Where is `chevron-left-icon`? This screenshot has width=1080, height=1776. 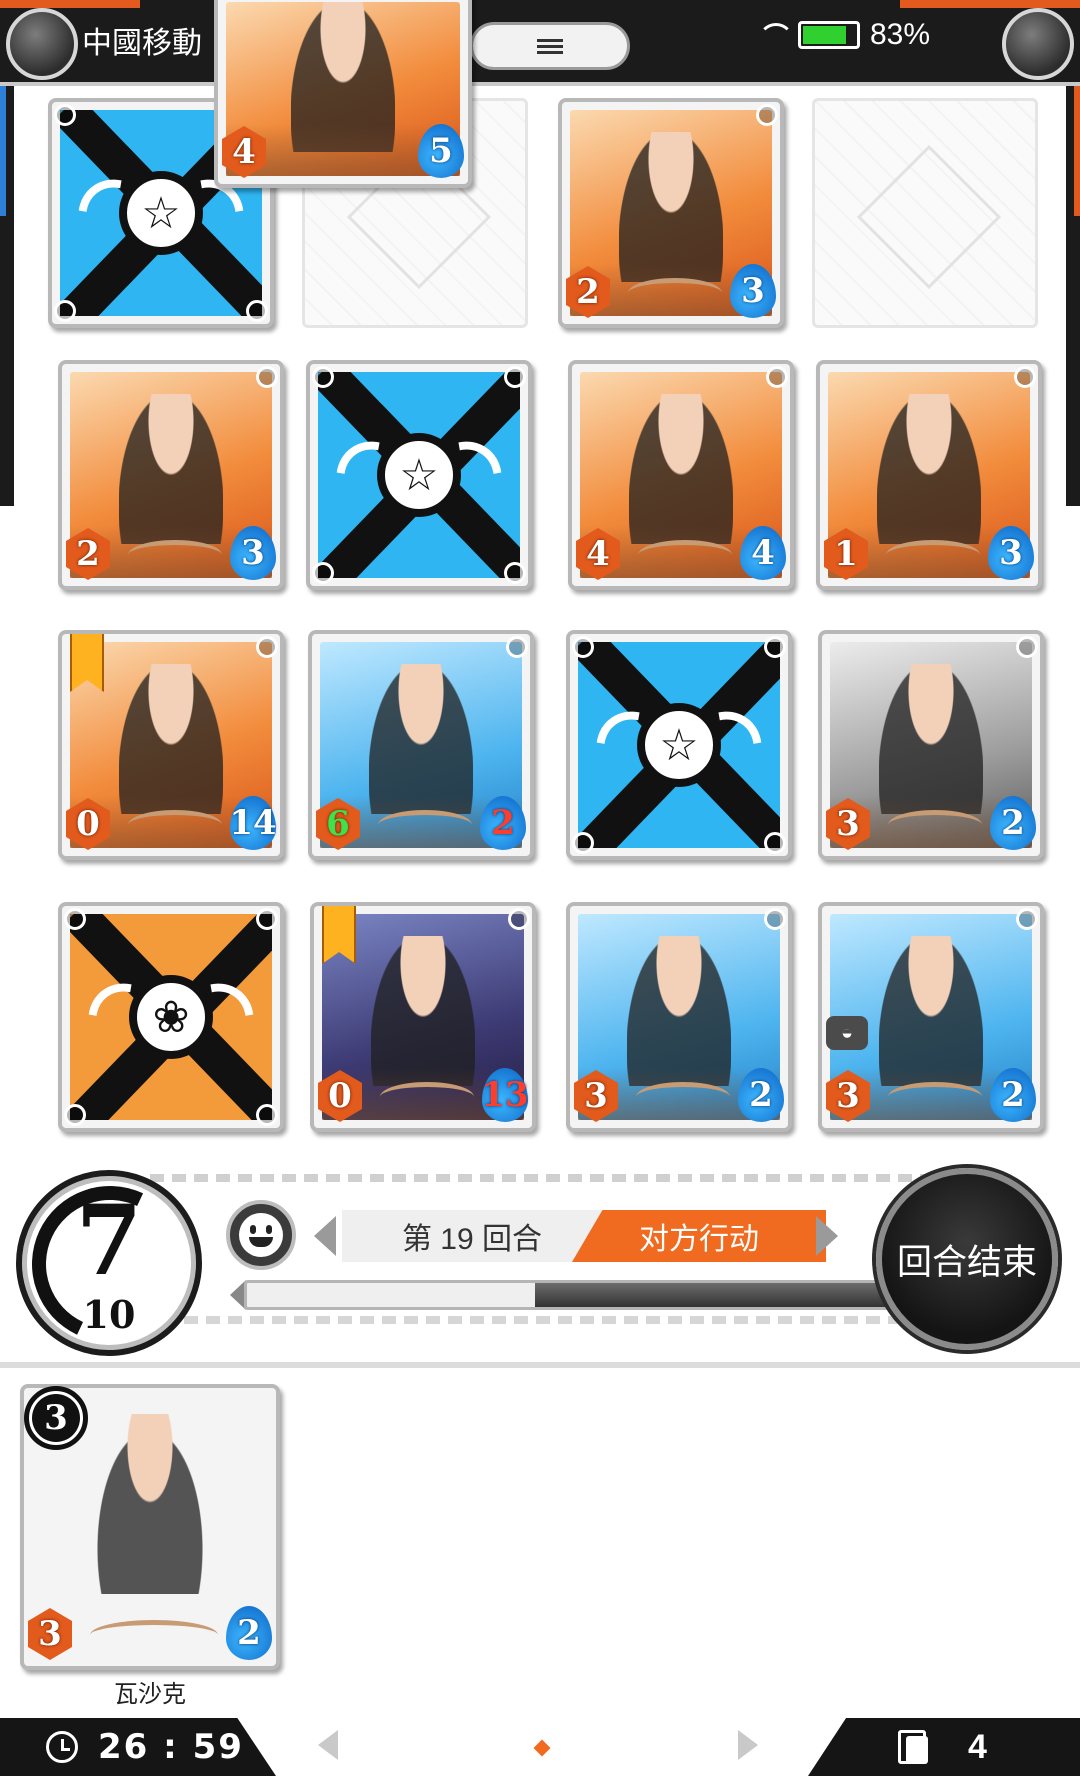 chevron-left-icon is located at coordinates (325, 1236).